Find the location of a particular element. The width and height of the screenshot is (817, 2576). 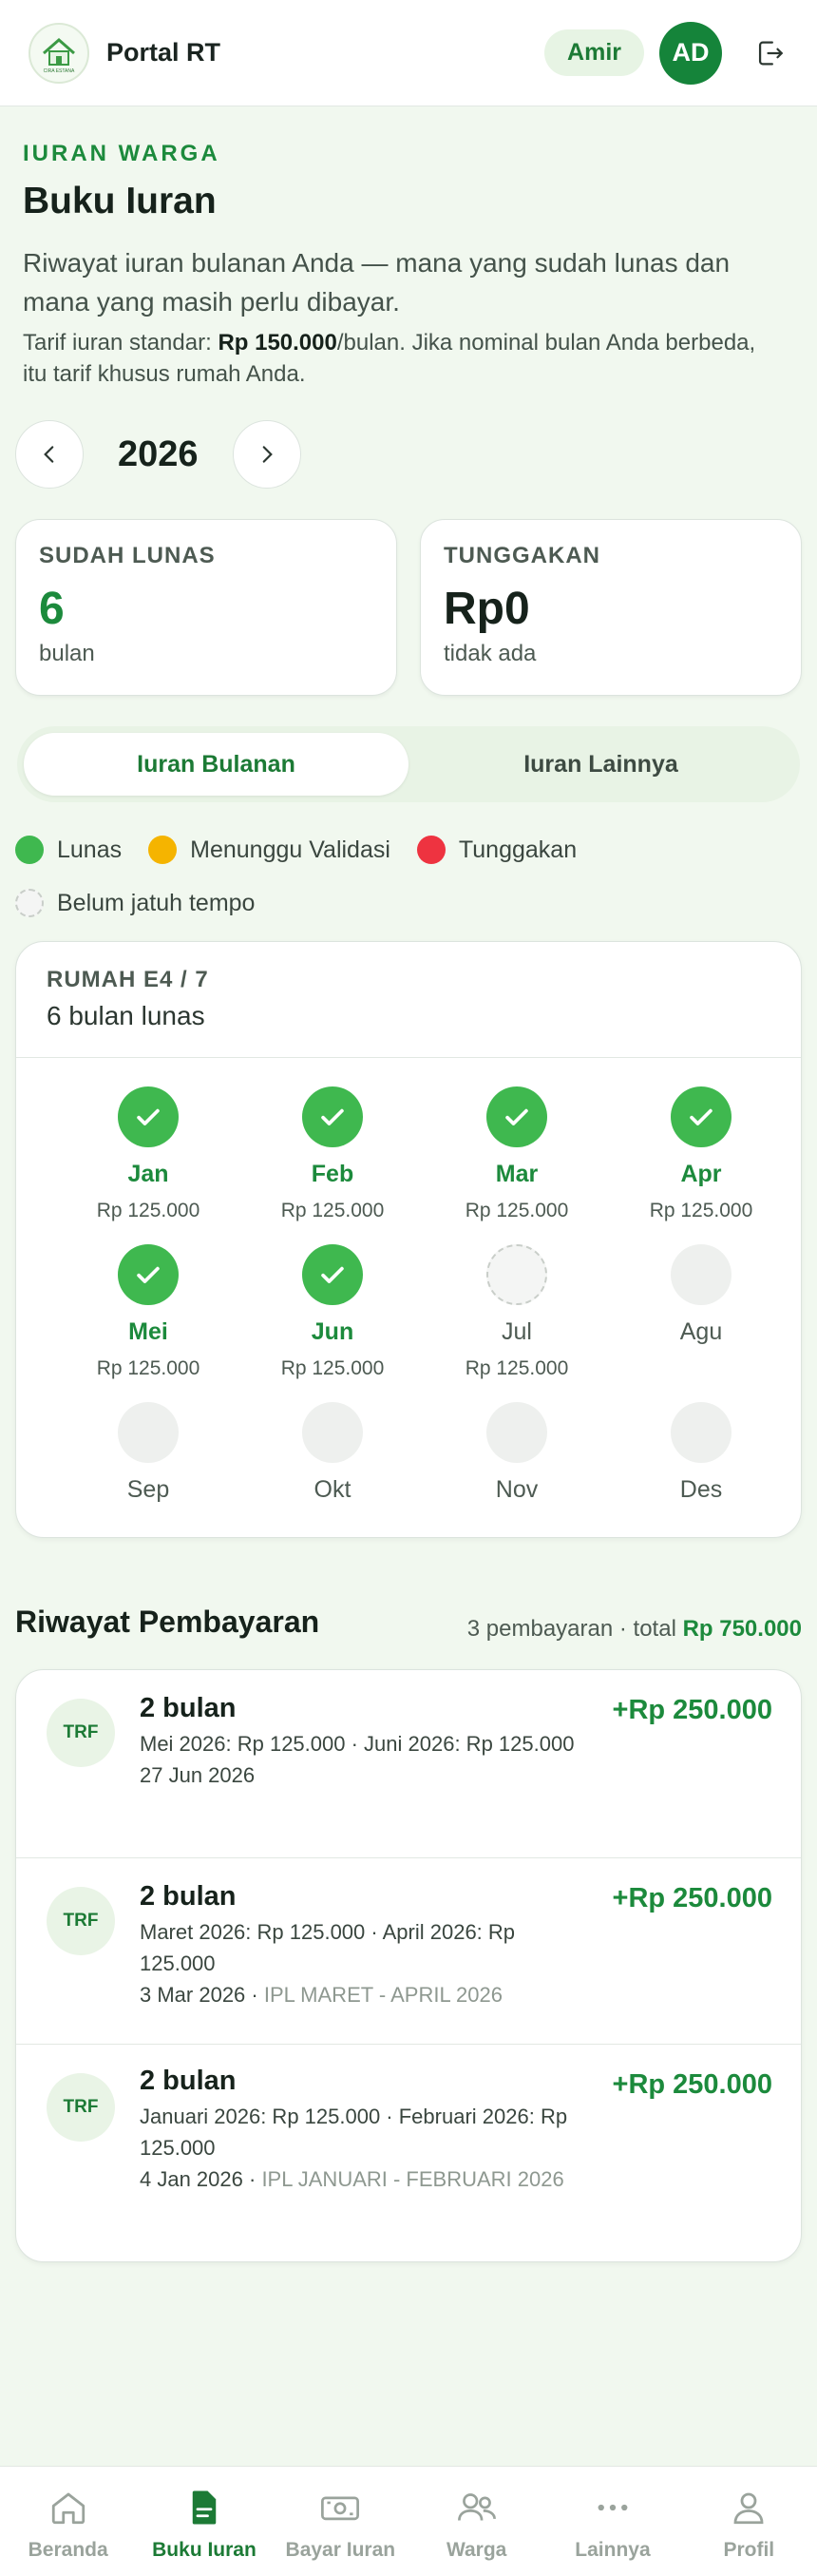

payment-note: IPL MARET - APRIL 2026 is located at coordinates (383, 1995).